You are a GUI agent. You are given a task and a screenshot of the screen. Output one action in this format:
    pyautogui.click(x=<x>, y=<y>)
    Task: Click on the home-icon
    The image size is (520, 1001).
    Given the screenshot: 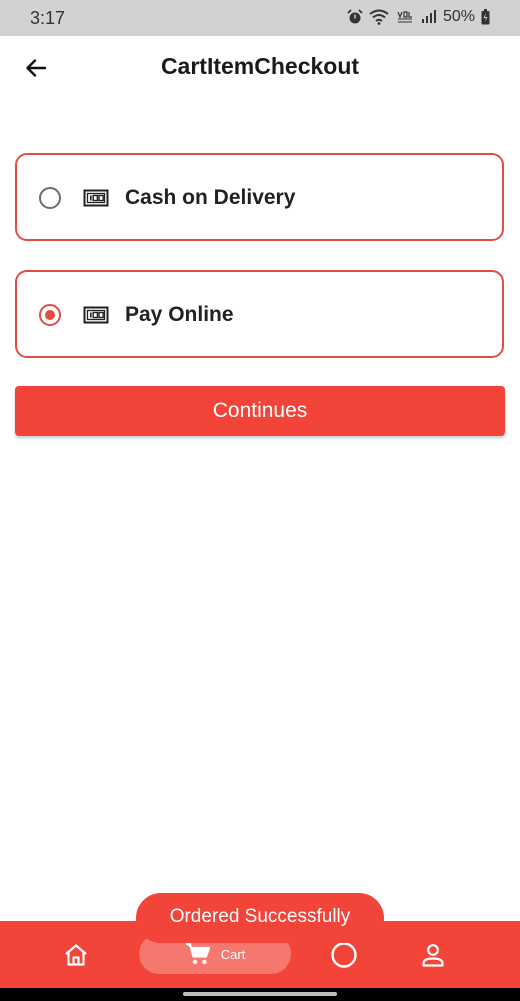 What is the action you would take?
    pyautogui.click(x=76, y=955)
    